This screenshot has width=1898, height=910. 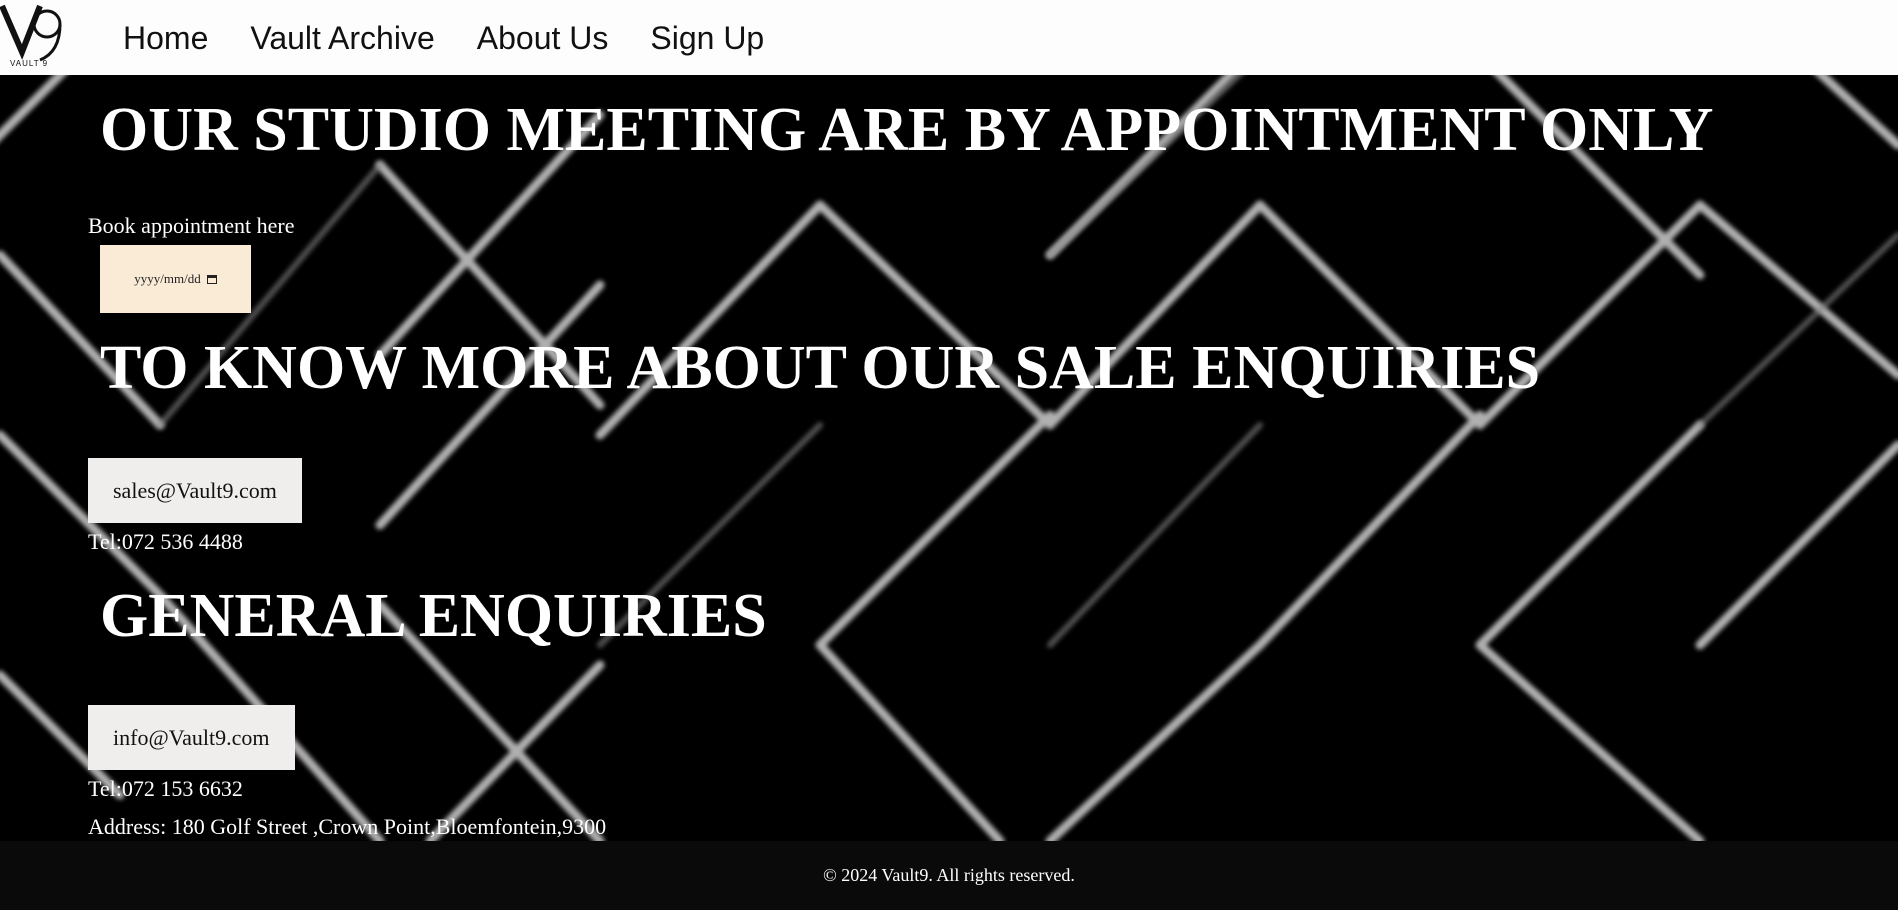 I want to click on nav-sign-up: Sign Up, so click(x=707, y=38).